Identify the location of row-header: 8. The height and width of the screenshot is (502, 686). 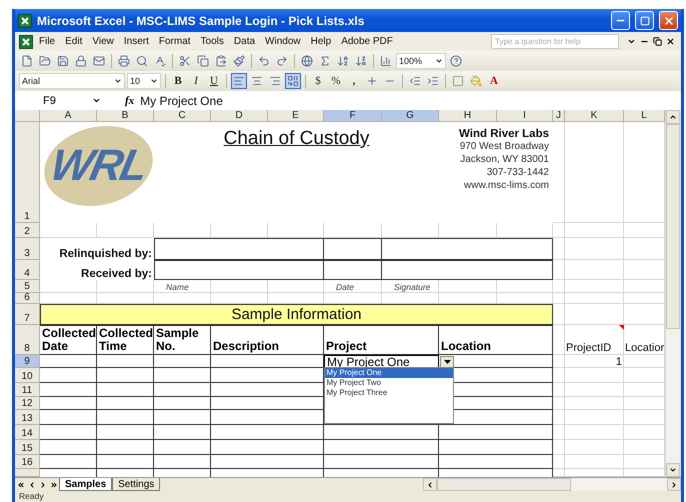
(27, 340).